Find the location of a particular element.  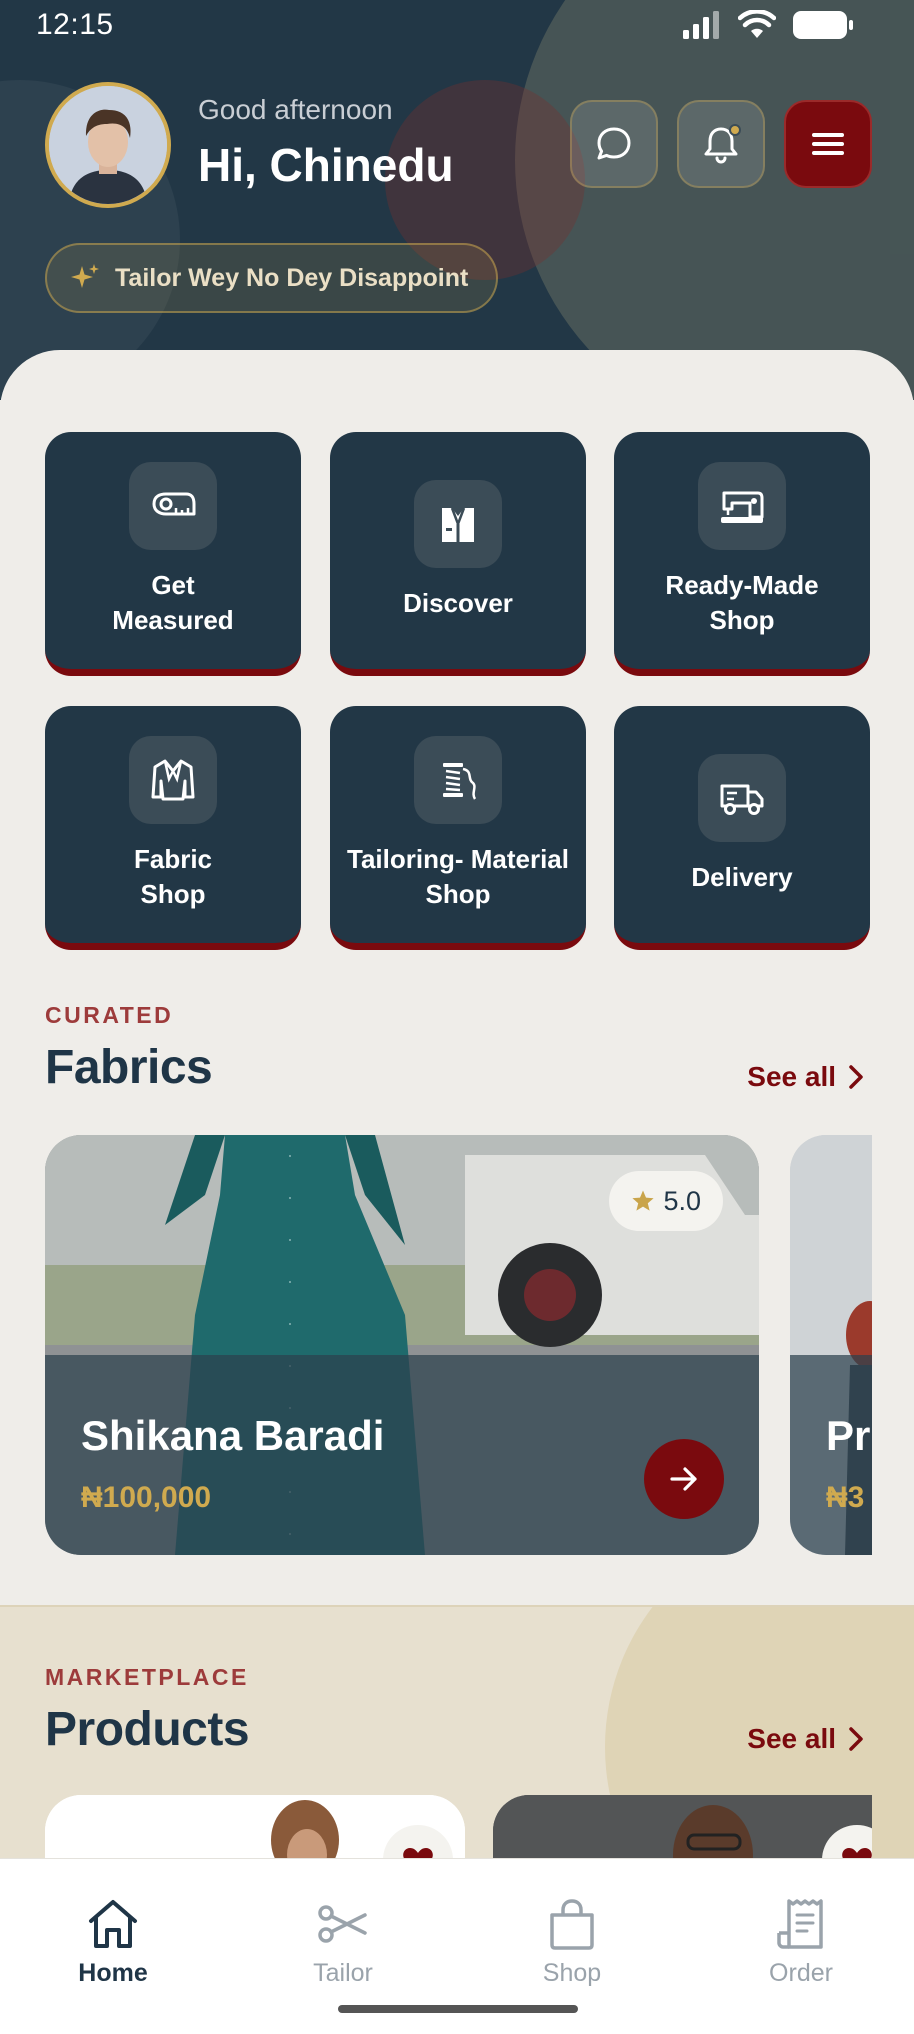

nav-label: Home is located at coordinates (113, 1973).